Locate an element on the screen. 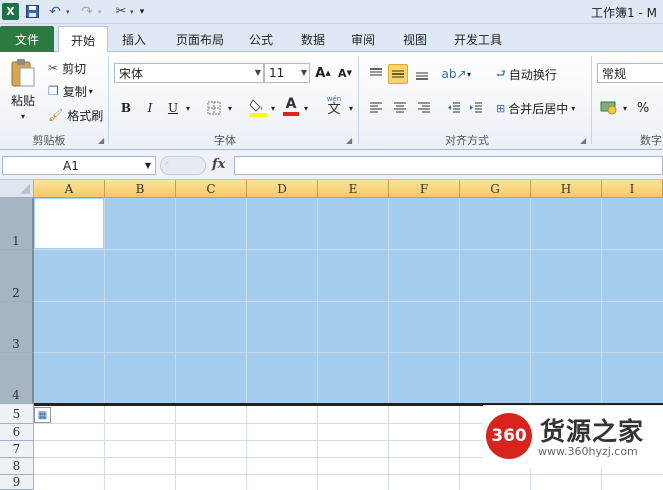  column-header-i: I is located at coordinates (632, 189).